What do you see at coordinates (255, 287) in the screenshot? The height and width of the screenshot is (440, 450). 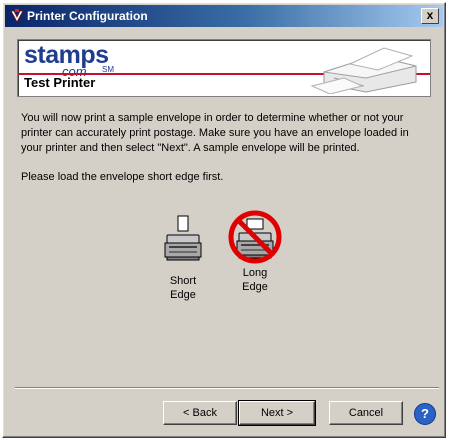 I see `long-edge-label-line2: Edge` at bounding box center [255, 287].